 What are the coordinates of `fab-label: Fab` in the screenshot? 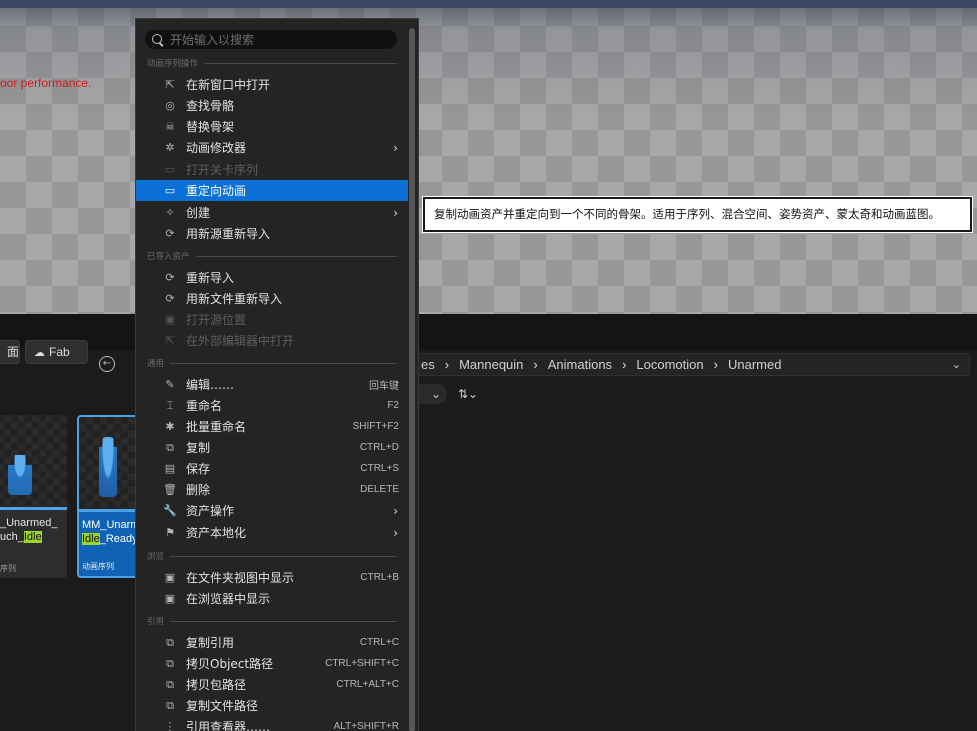 It's located at (59, 352).